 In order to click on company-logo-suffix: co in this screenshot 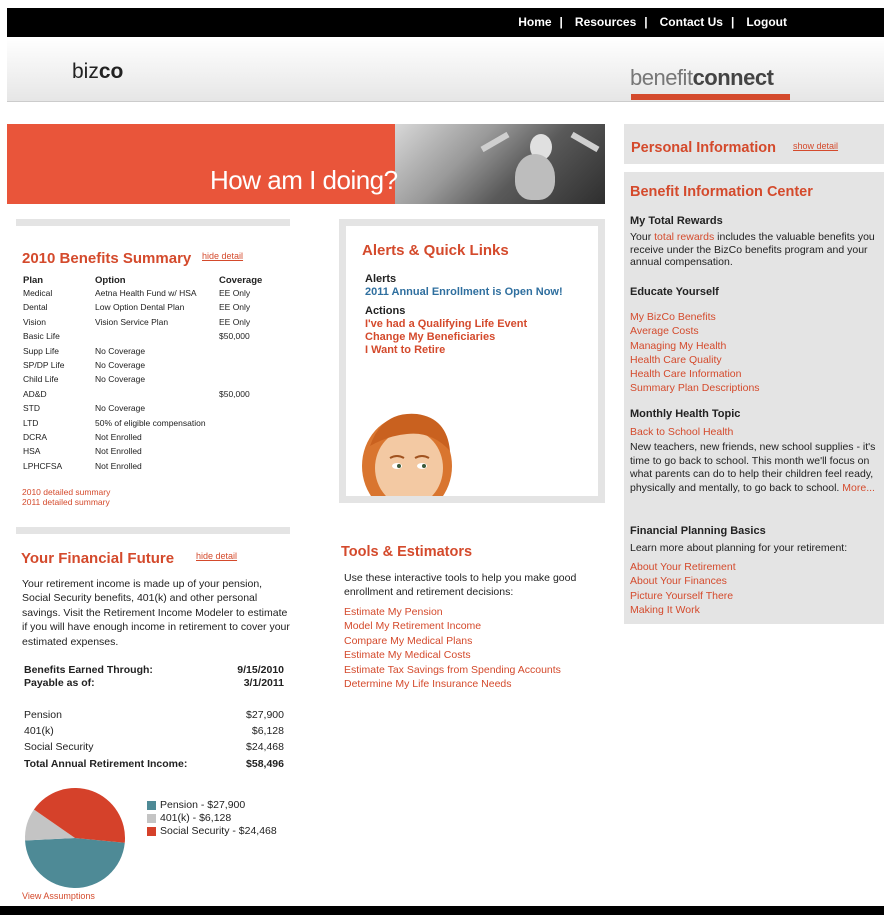, I will do `click(111, 71)`.